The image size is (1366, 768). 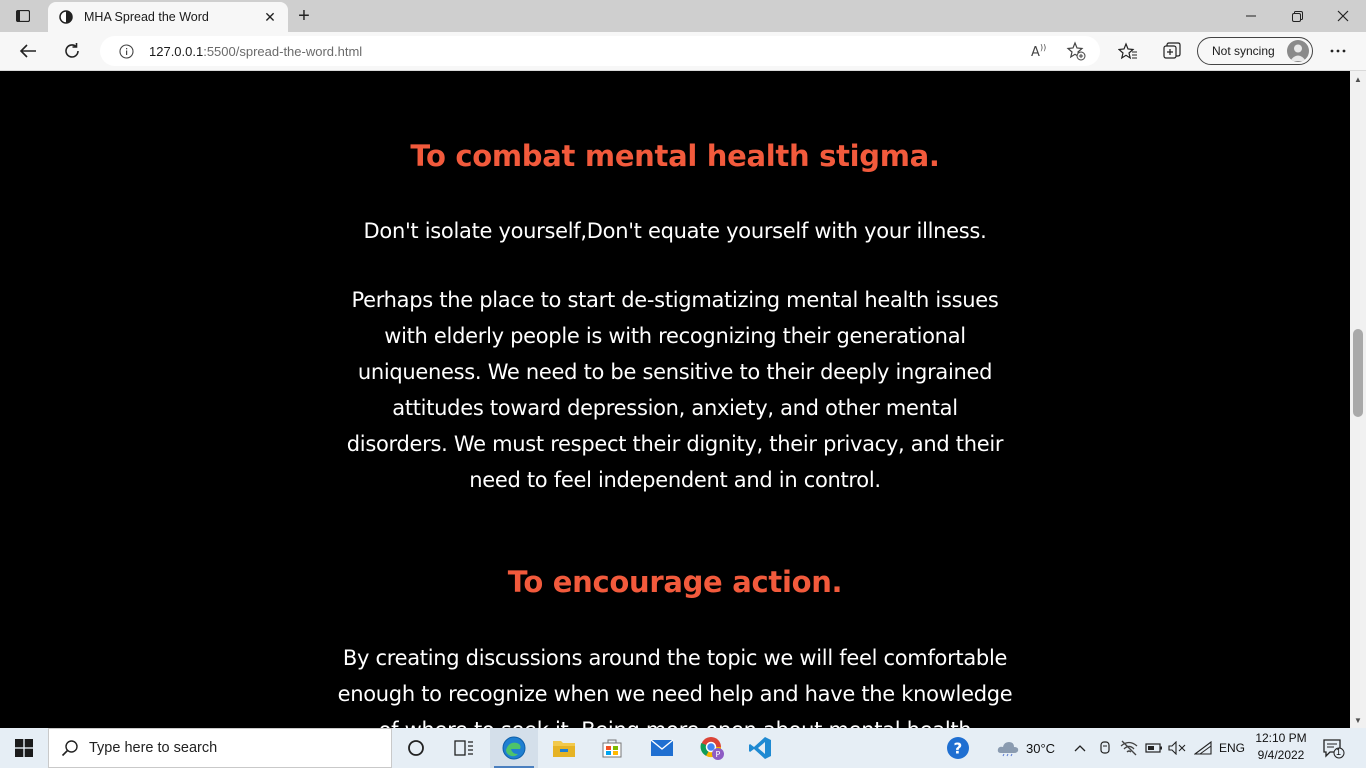 What do you see at coordinates (1243, 51) in the screenshot?
I see `sync-status-label: Not syncing` at bounding box center [1243, 51].